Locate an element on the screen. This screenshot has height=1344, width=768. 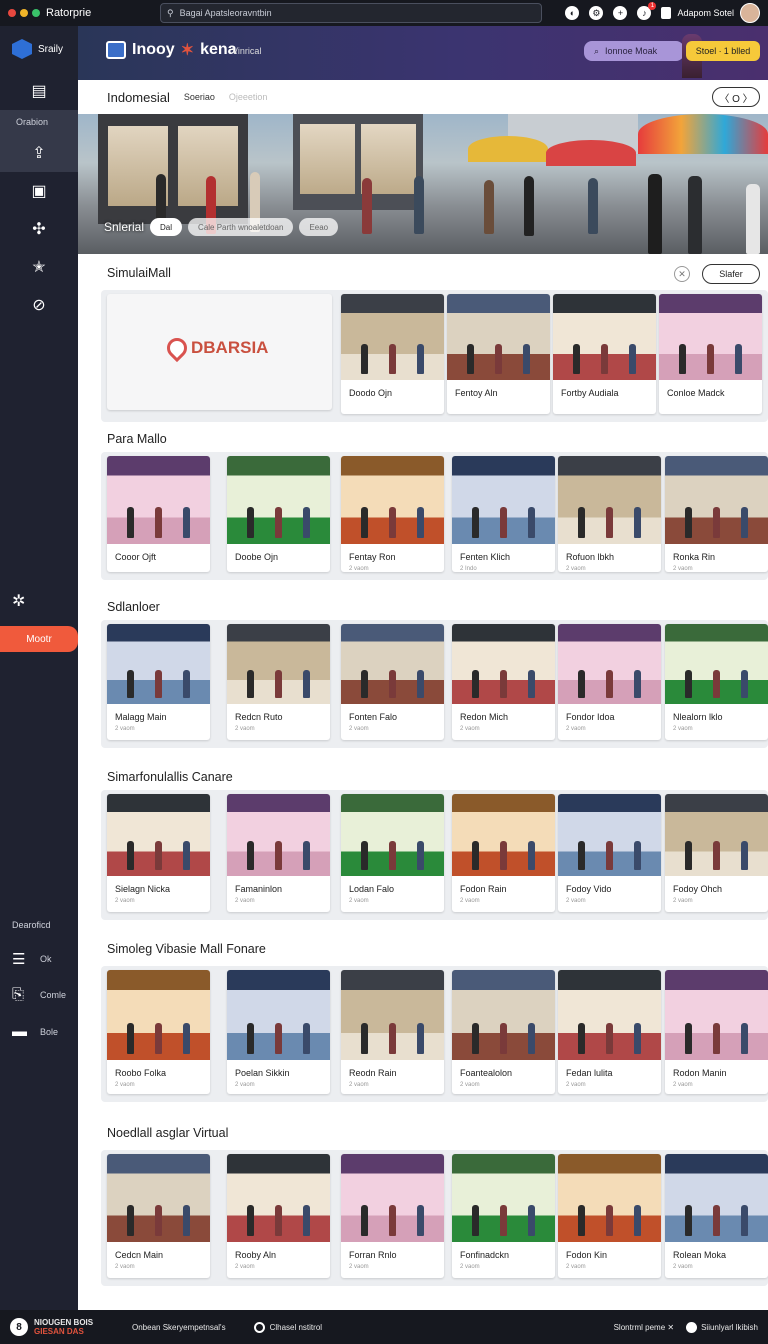
mall-card: Cedcn Main 2 vaom is located at coordinates (158, 1216).